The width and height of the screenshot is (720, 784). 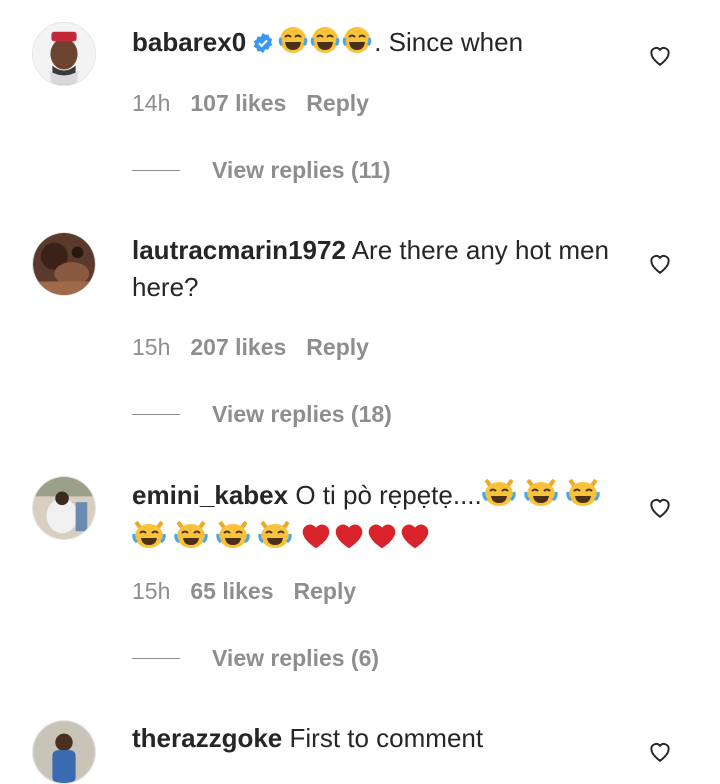 I want to click on comment-username: emini_kabex, so click(x=210, y=495).